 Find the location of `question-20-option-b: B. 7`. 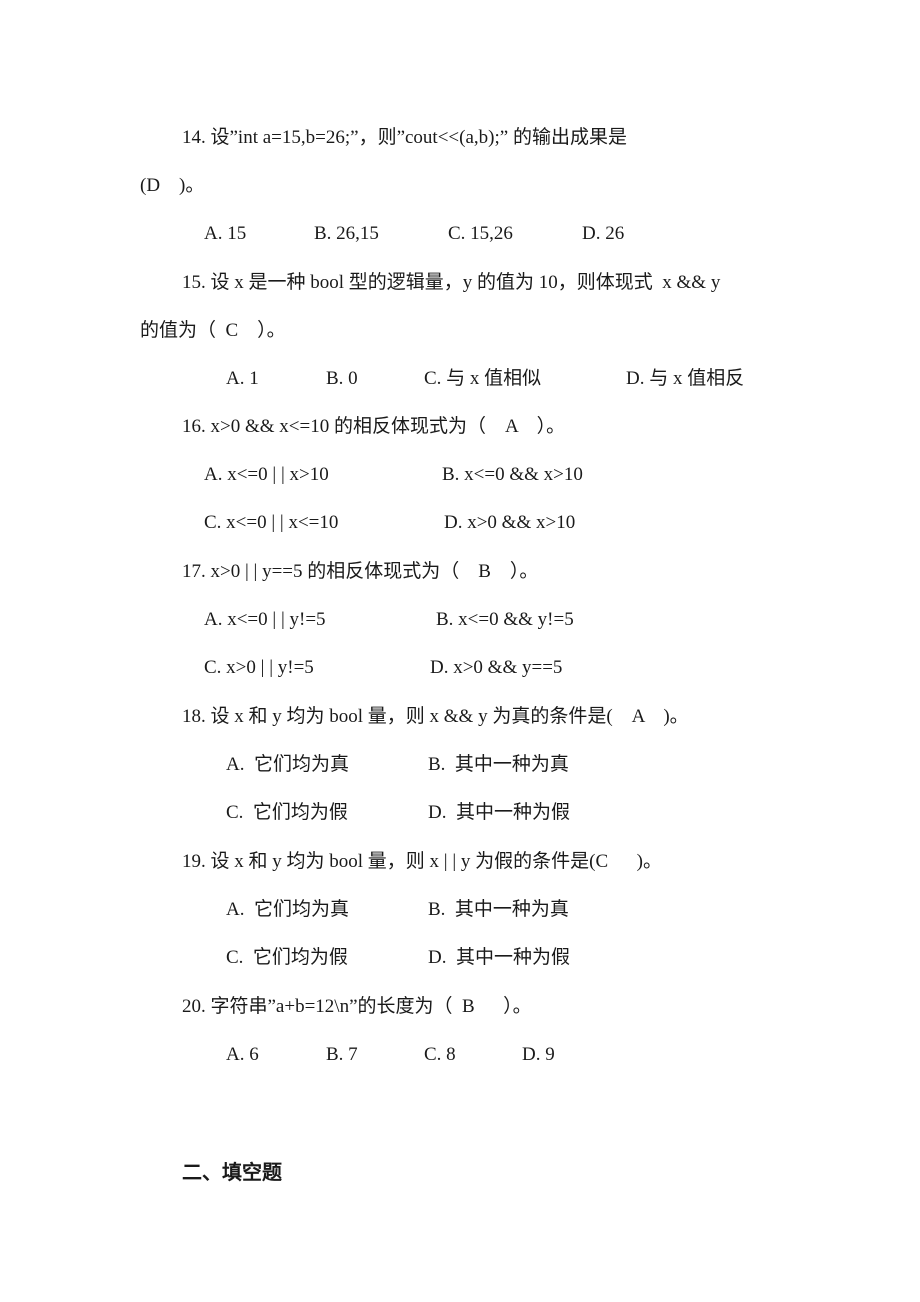

question-20-option-b: B. 7 is located at coordinates (342, 1054).